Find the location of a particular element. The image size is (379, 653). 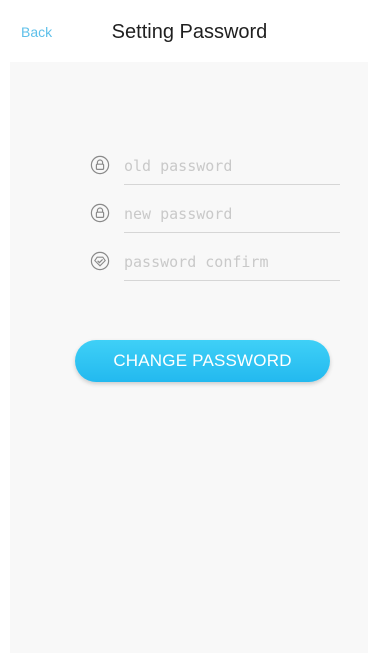

password-confirm-underline is located at coordinates (232, 280).